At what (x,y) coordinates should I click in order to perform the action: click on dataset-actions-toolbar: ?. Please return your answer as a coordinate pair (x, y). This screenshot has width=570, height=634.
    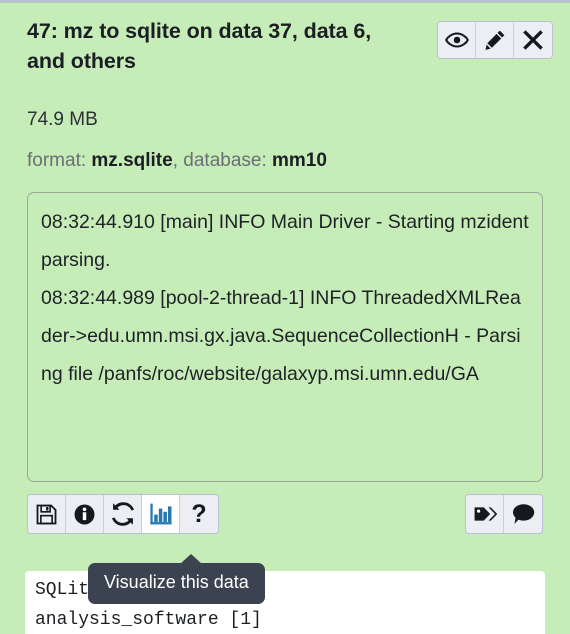
    Looking at the image, I should click on (285, 514).